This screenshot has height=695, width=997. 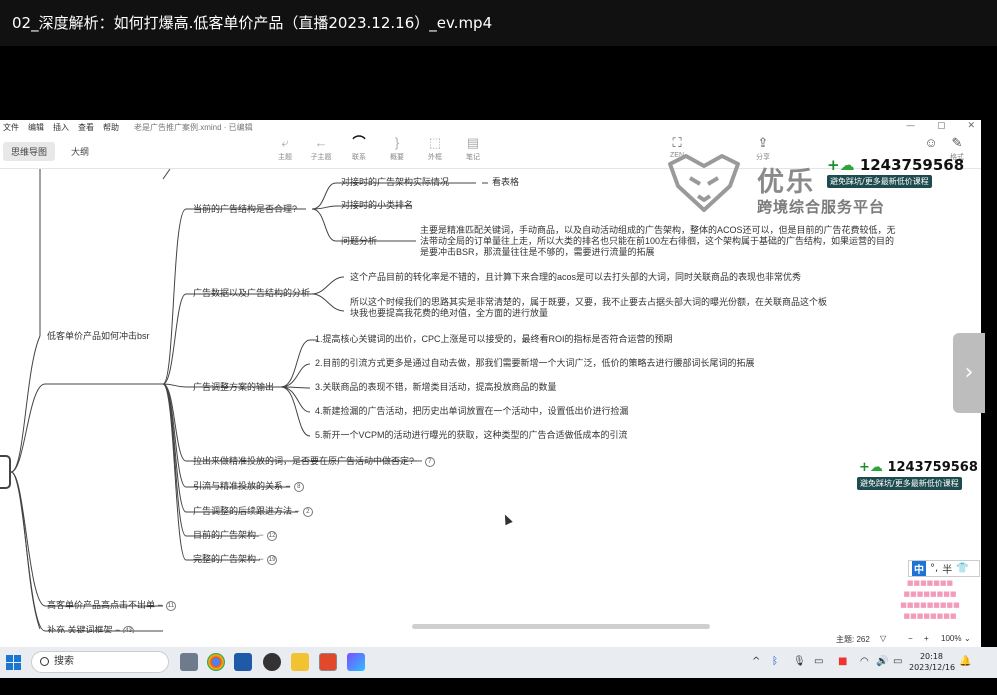 What do you see at coordinates (897, 661) in the screenshot?
I see `battery-icon: ▭` at bounding box center [897, 661].